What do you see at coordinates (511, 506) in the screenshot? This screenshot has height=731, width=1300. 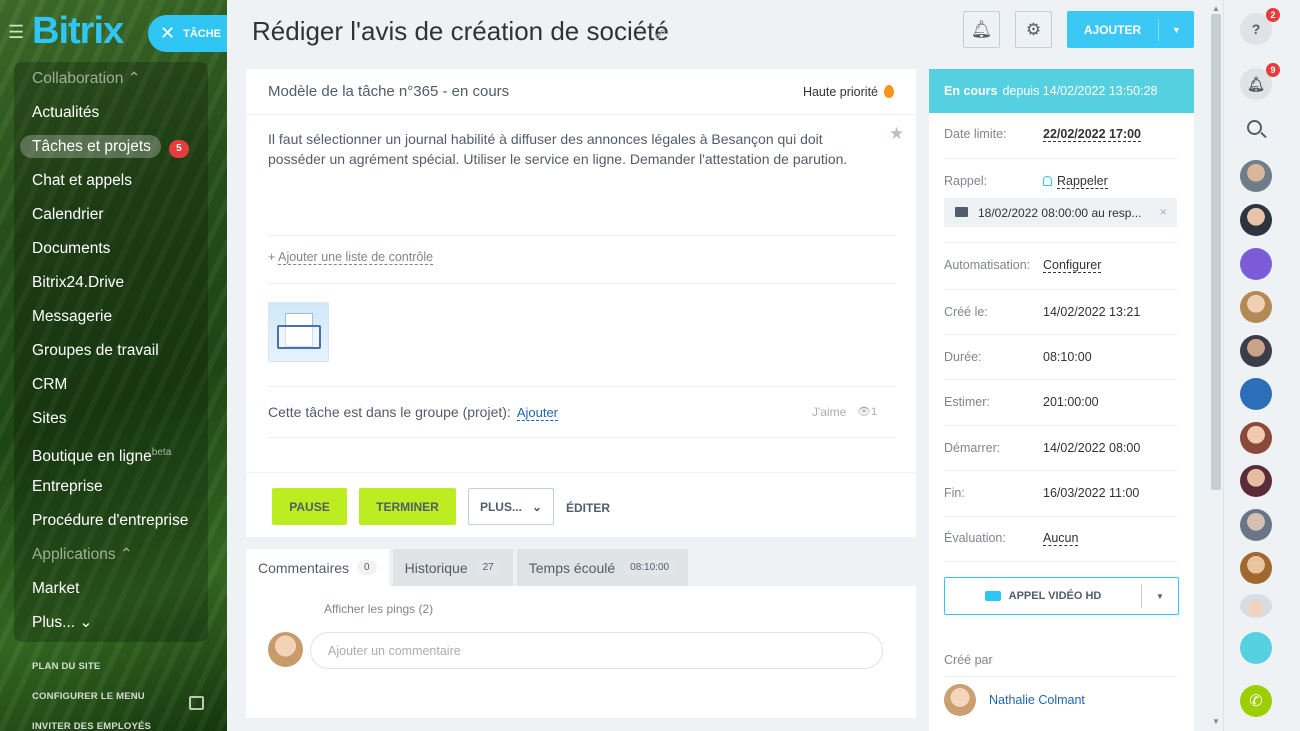 I see `more-button: PLUS... ⌄` at bounding box center [511, 506].